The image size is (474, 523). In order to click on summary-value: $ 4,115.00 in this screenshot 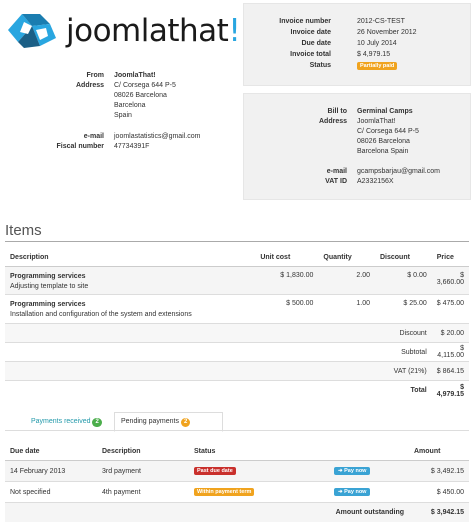, I will do `click(450, 352)`.